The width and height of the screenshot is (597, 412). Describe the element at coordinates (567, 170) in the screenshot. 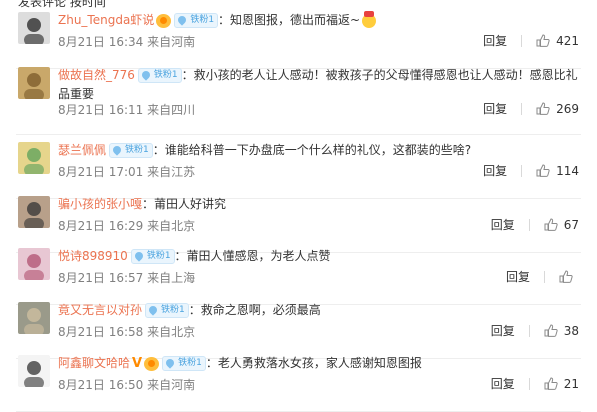

I see `like-count: 114` at that location.